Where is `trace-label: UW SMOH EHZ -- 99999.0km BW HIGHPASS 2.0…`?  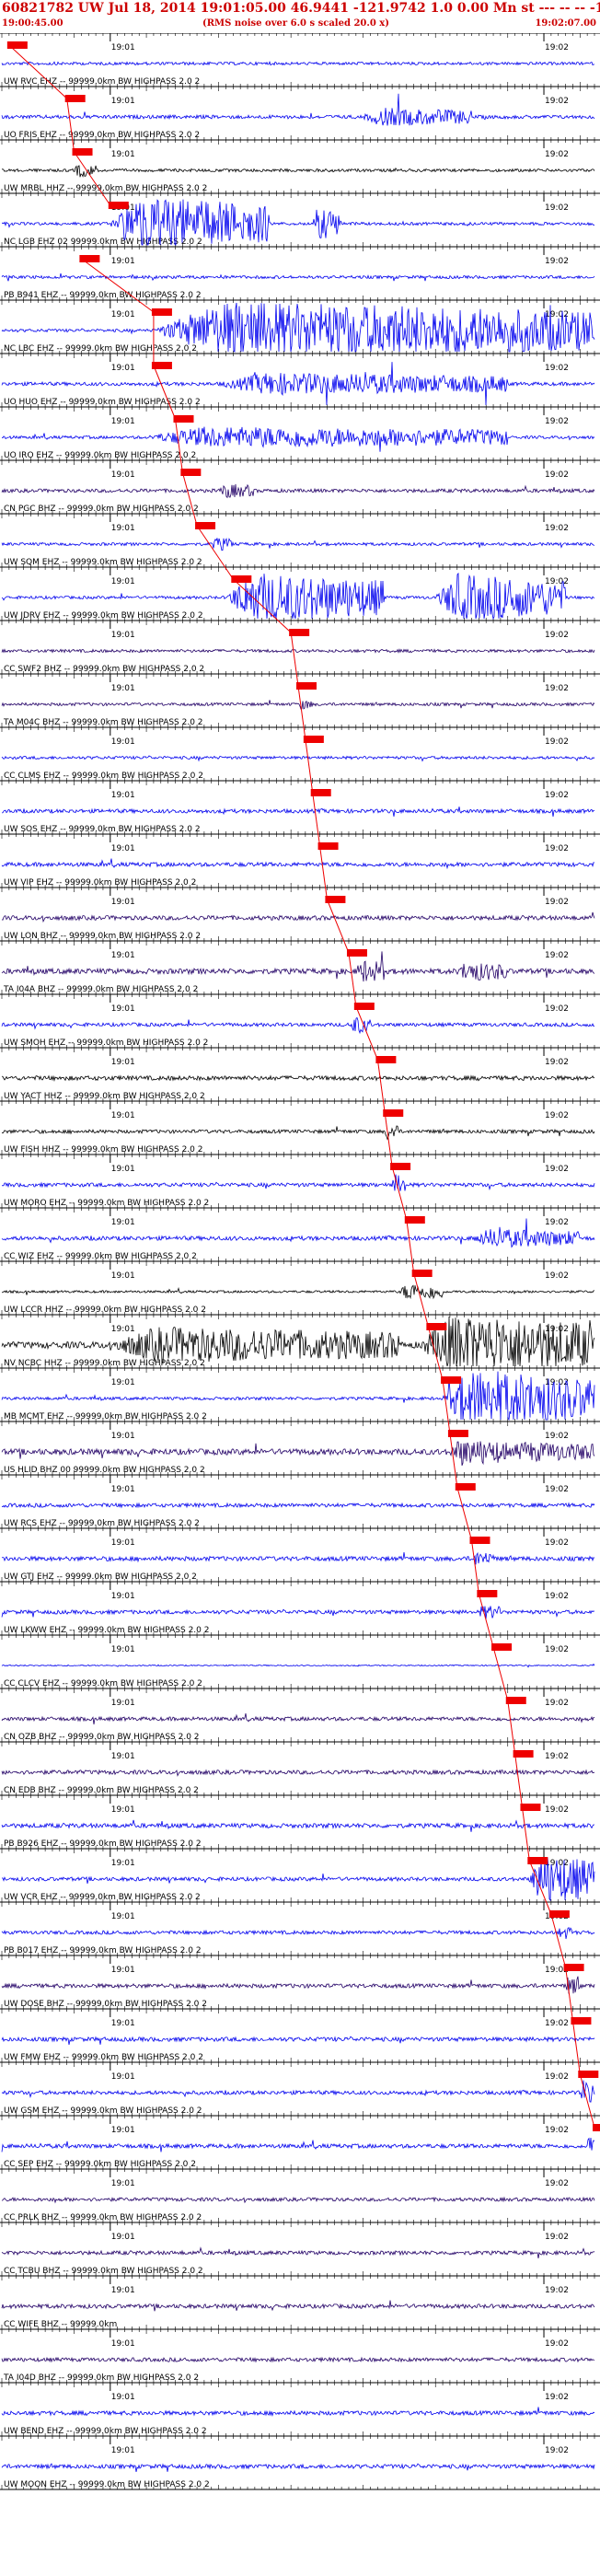
trace-label: UW SMOH EHZ -- 99999.0km BW HIGHPASS 2.0… is located at coordinates (106, 1043).